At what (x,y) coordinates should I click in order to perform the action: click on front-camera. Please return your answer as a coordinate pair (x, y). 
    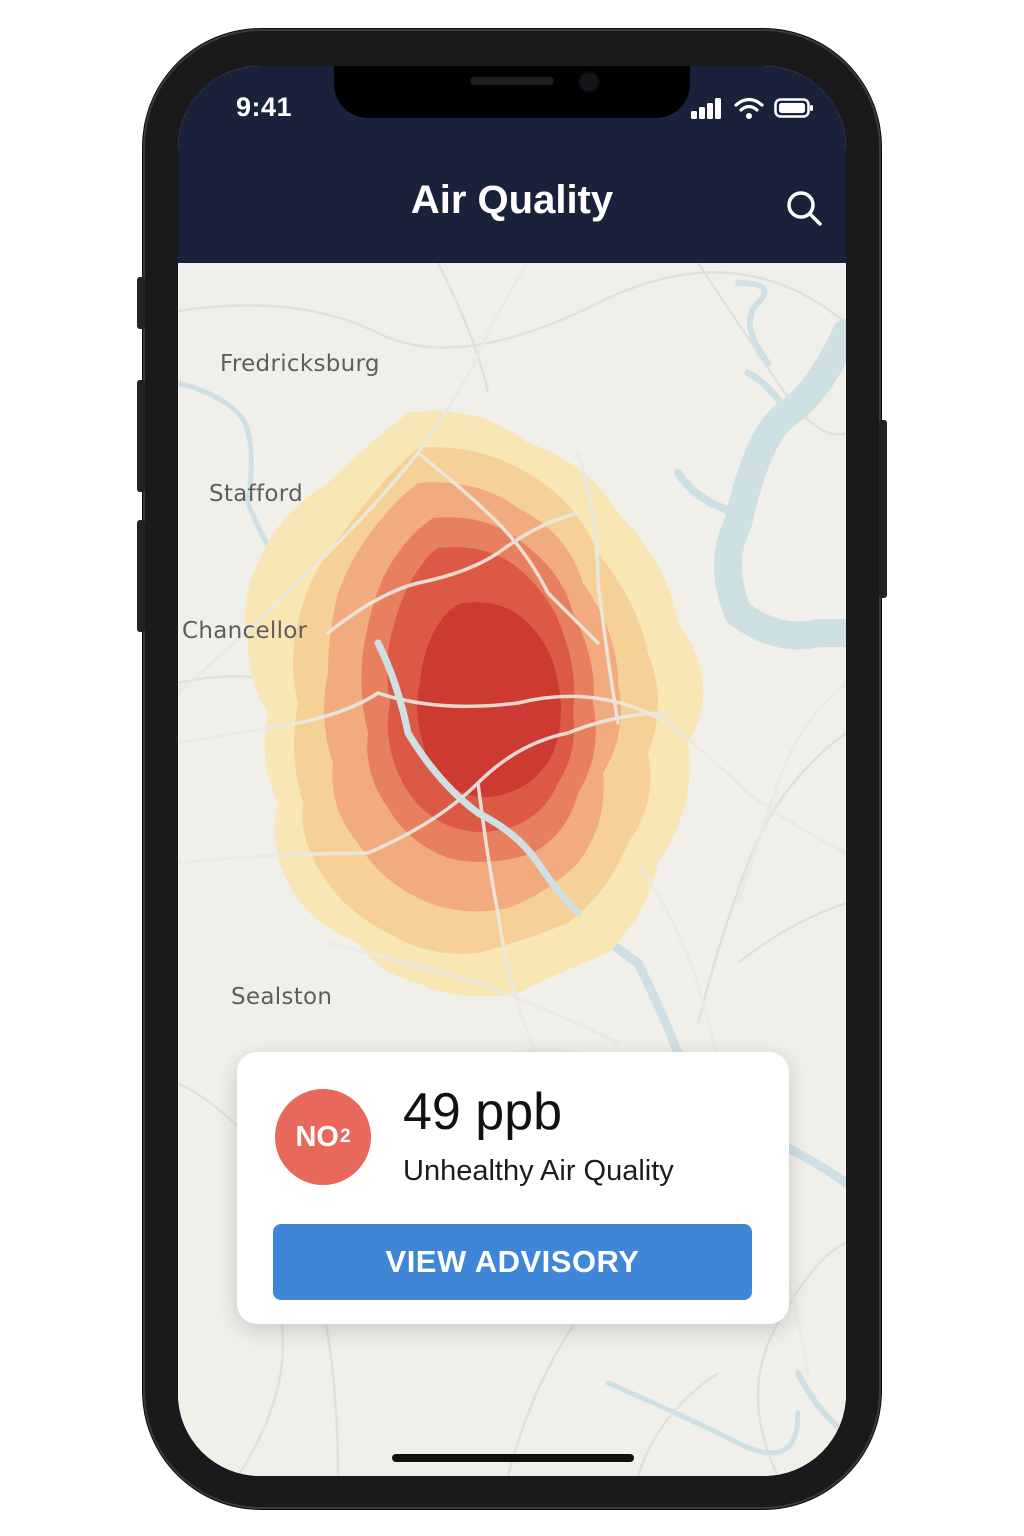
    Looking at the image, I should click on (589, 82).